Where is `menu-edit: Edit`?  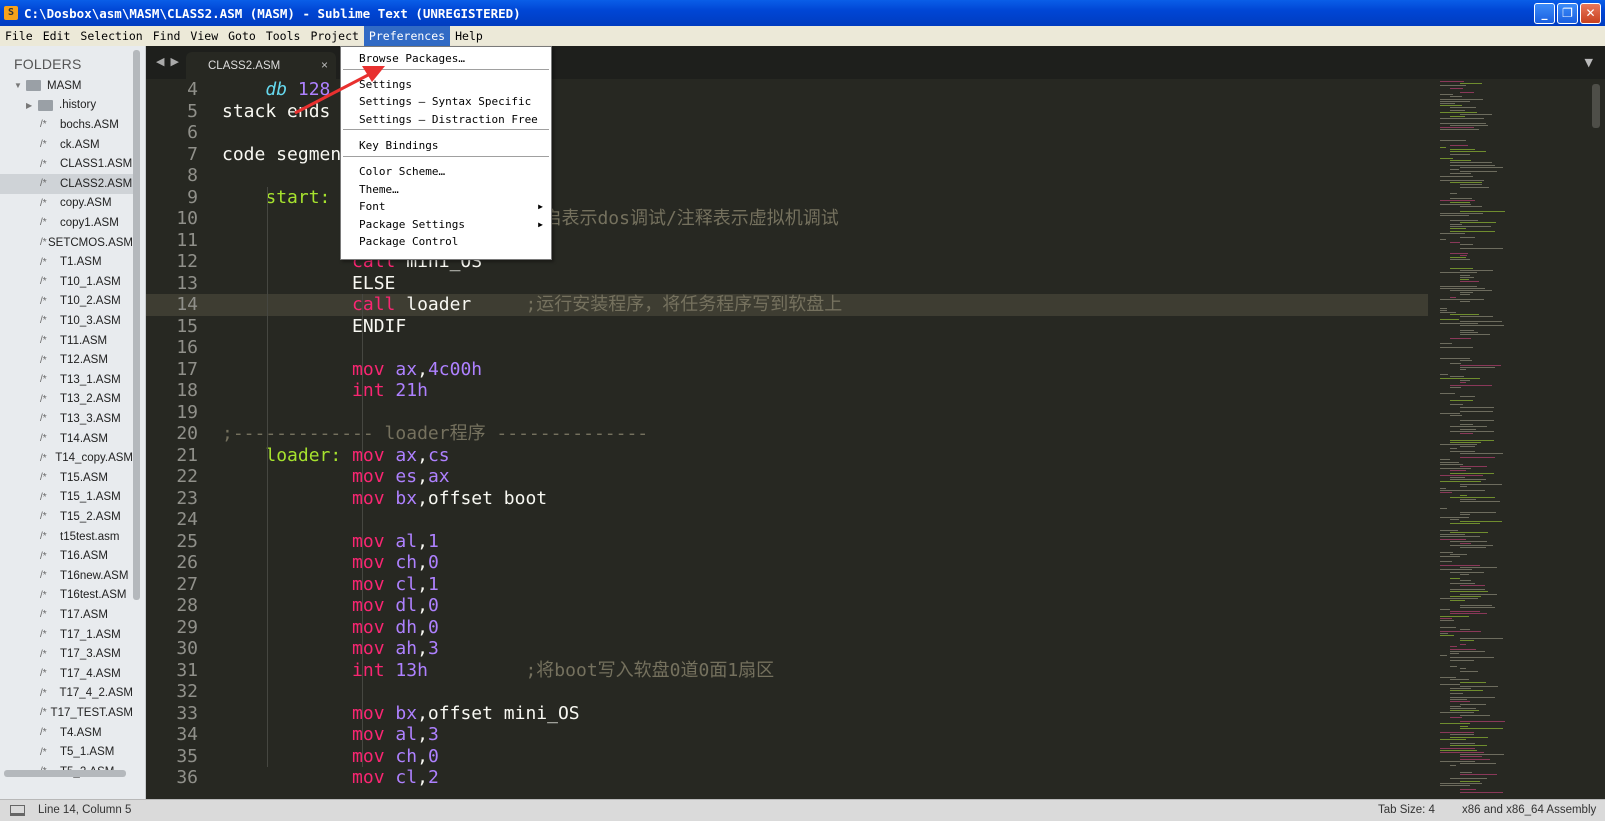 menu-edit: Edit is located at coordinates (57, 36).